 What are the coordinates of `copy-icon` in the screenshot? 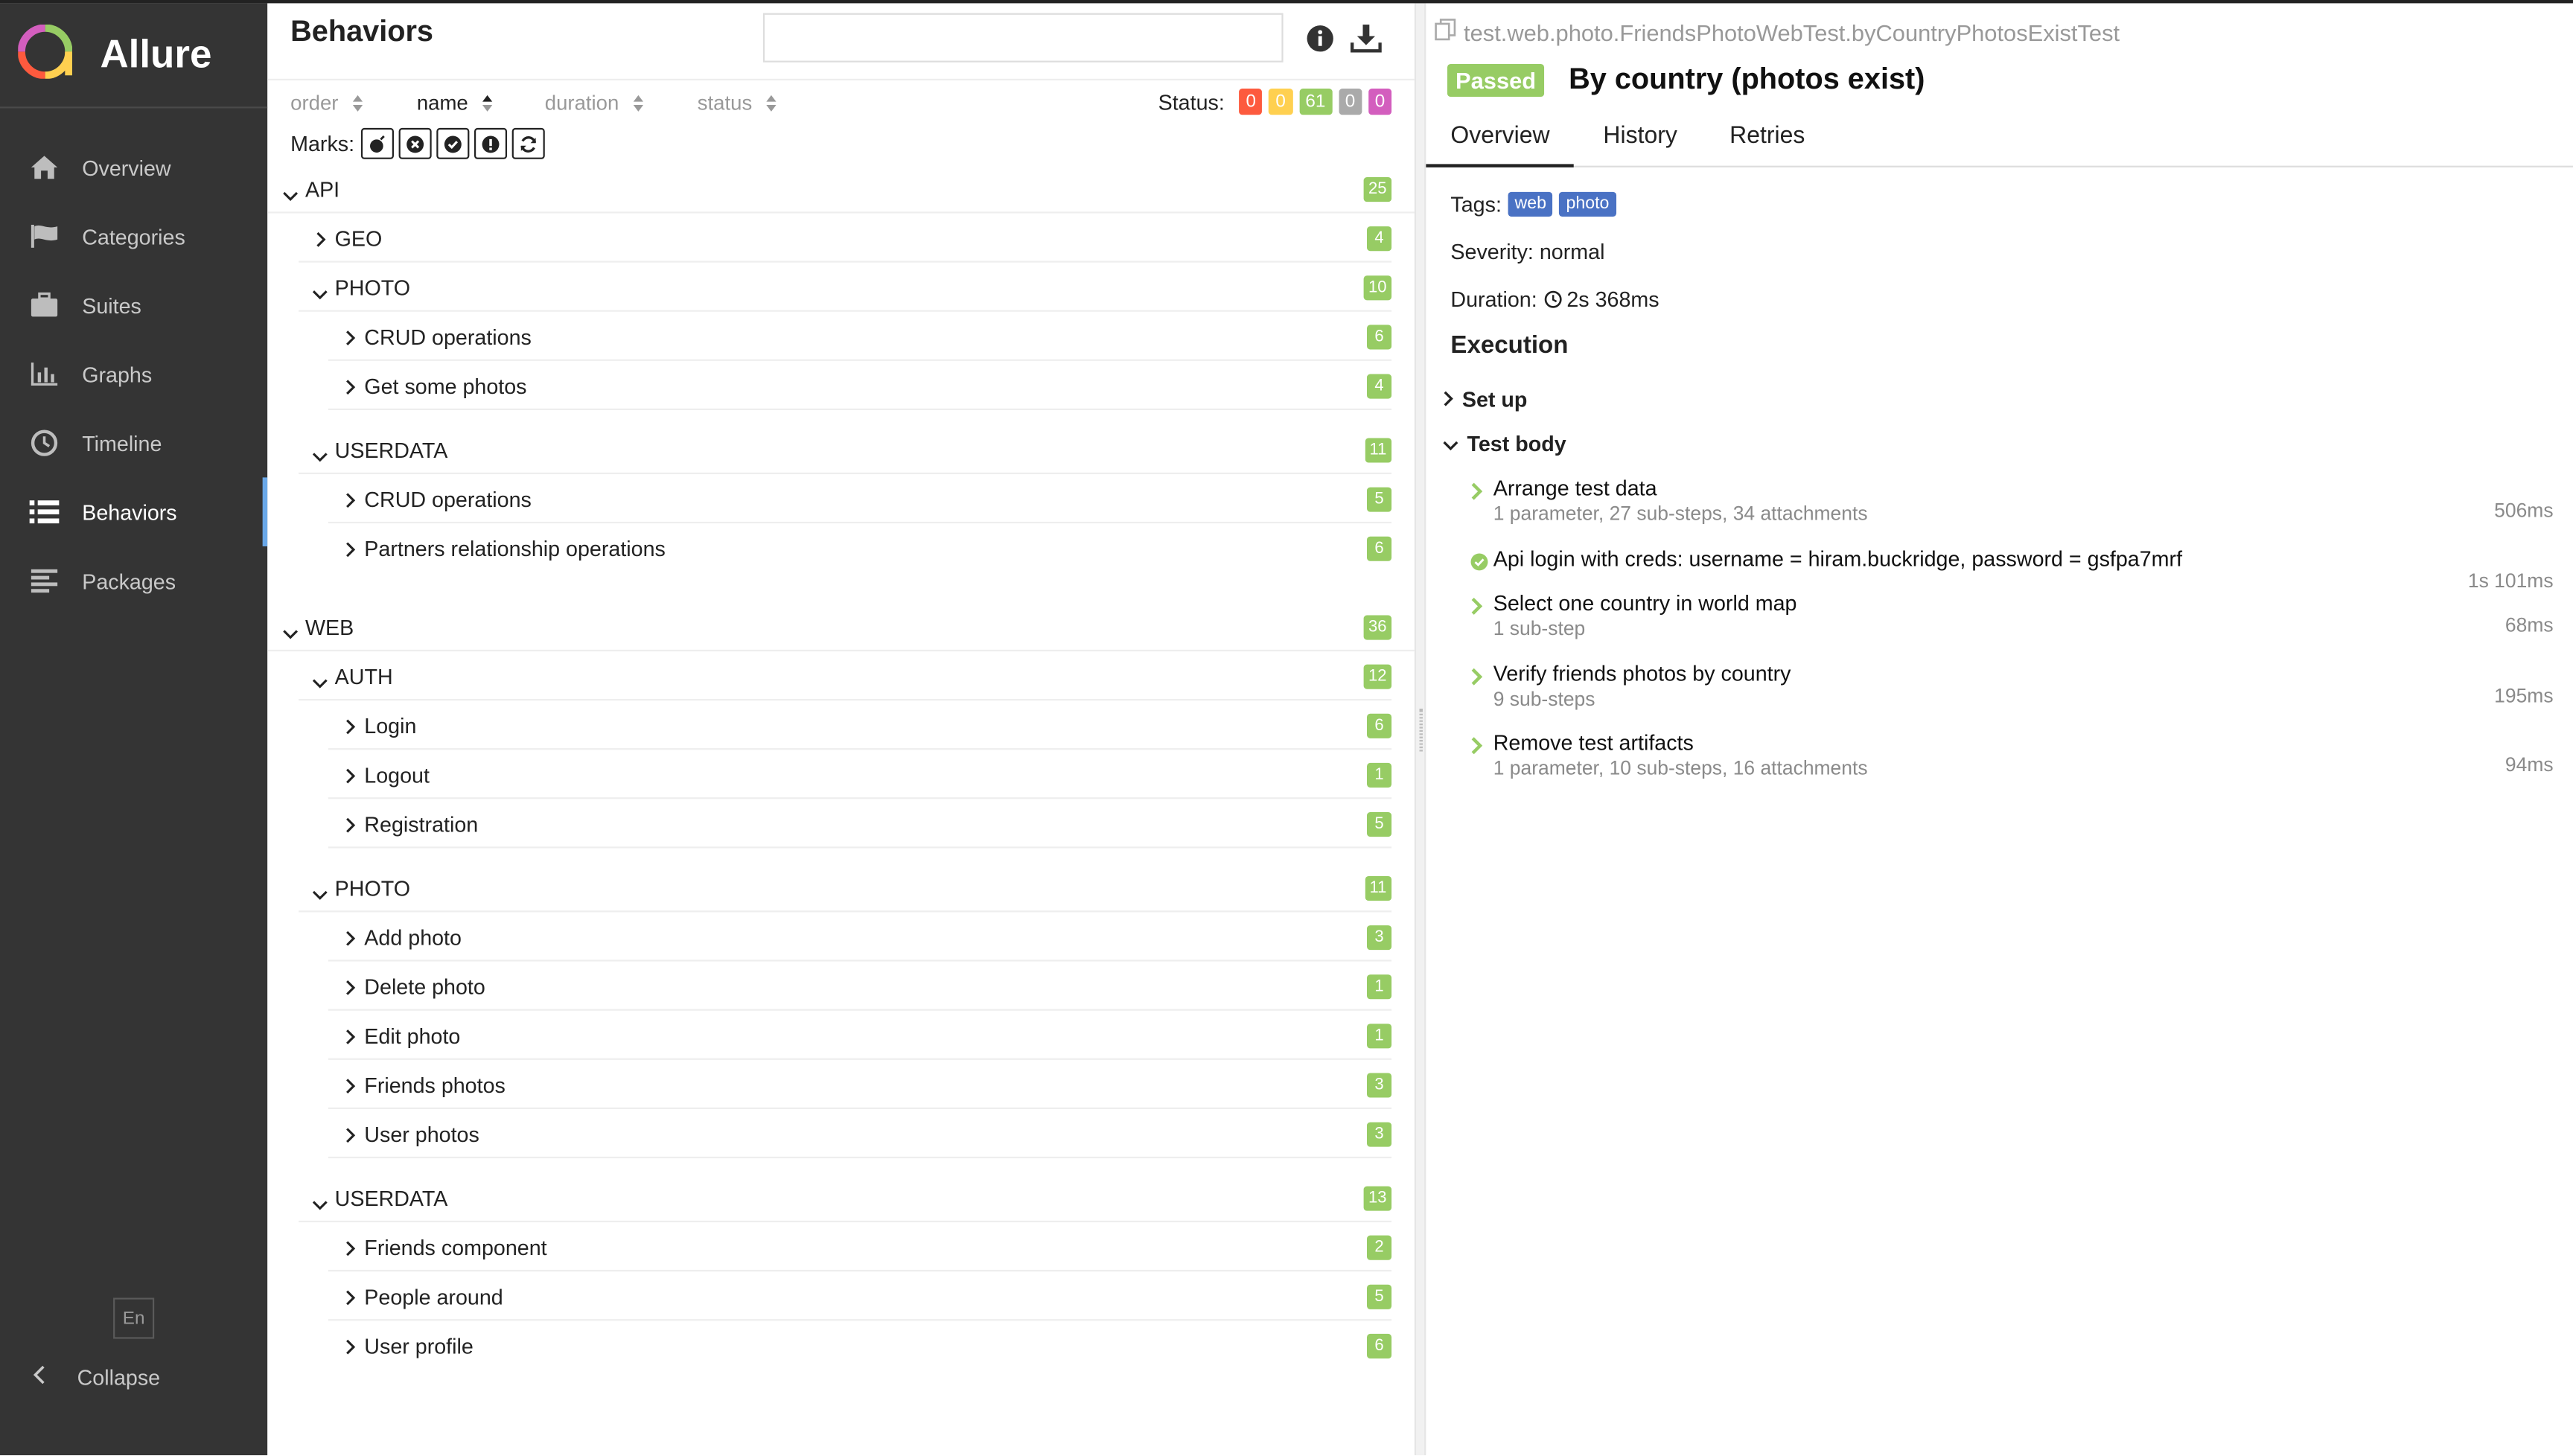 It's located at (1445, 31).